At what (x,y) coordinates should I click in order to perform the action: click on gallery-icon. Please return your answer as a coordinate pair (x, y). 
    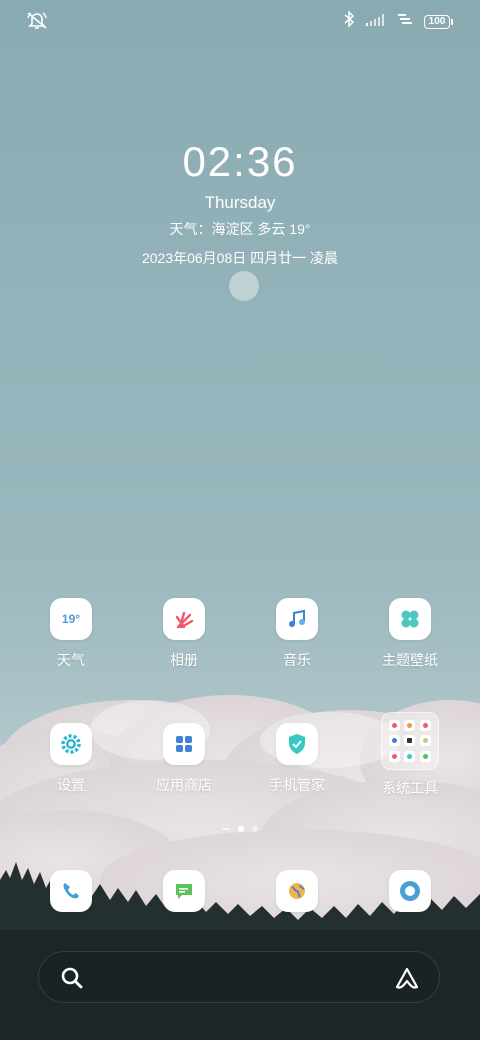
    Looking at the image, I should click on (184, 619).